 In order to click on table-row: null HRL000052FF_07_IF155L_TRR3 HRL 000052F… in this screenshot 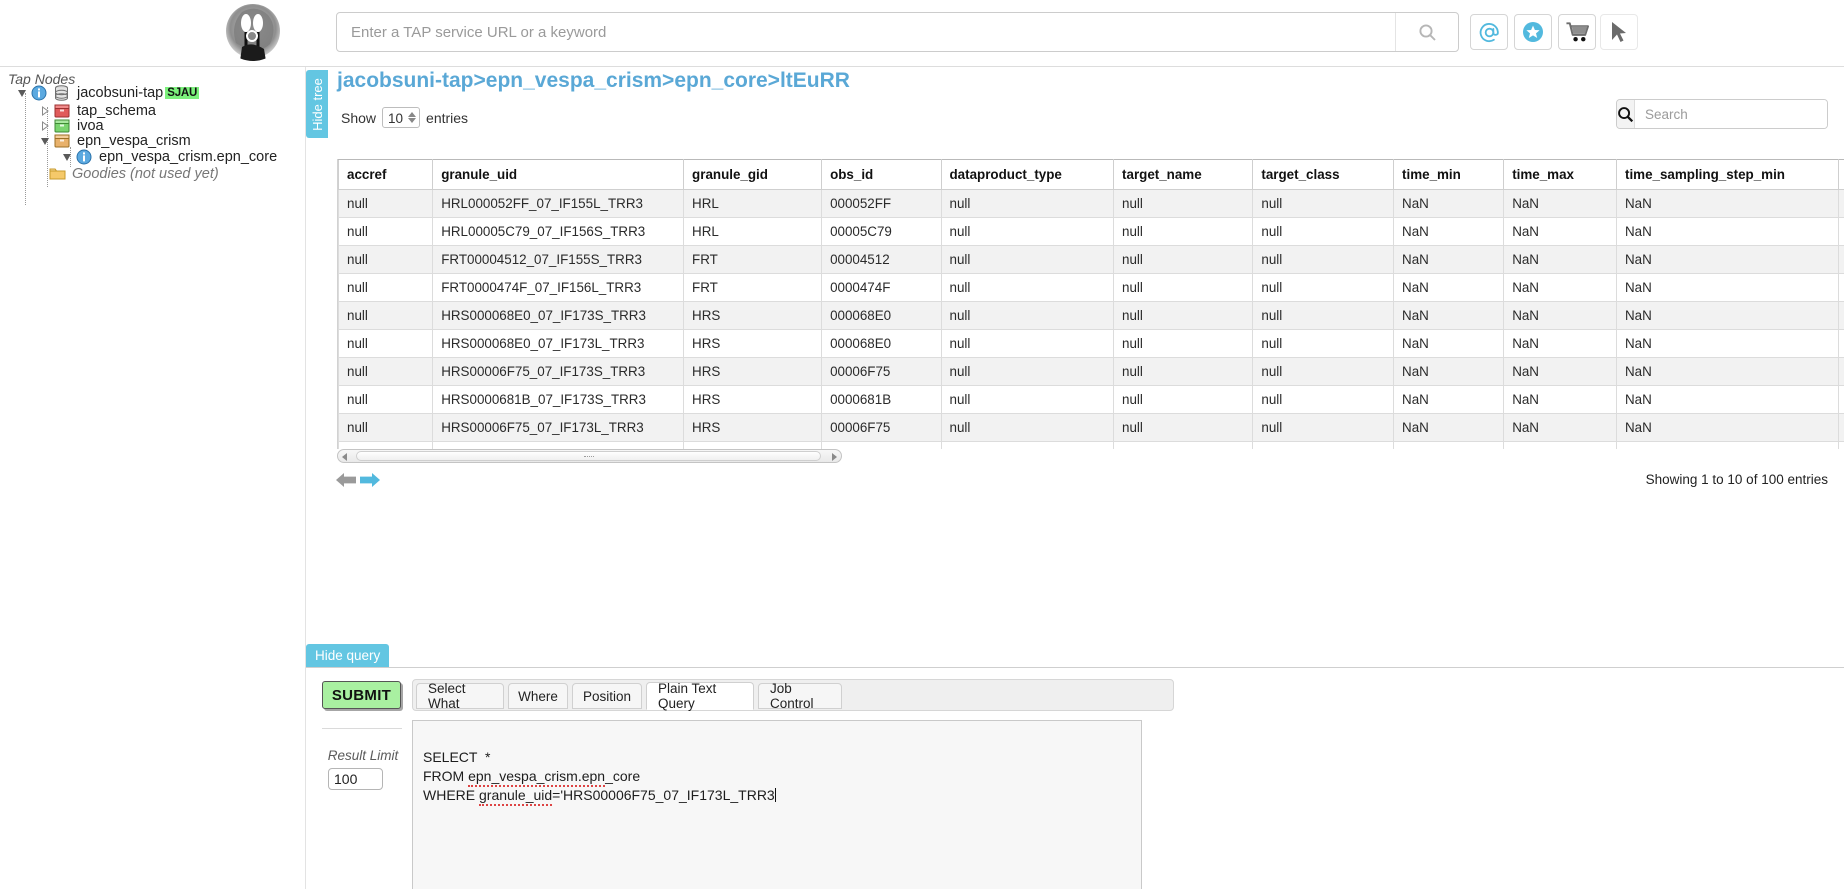, I will do `click(1091, 203)`.